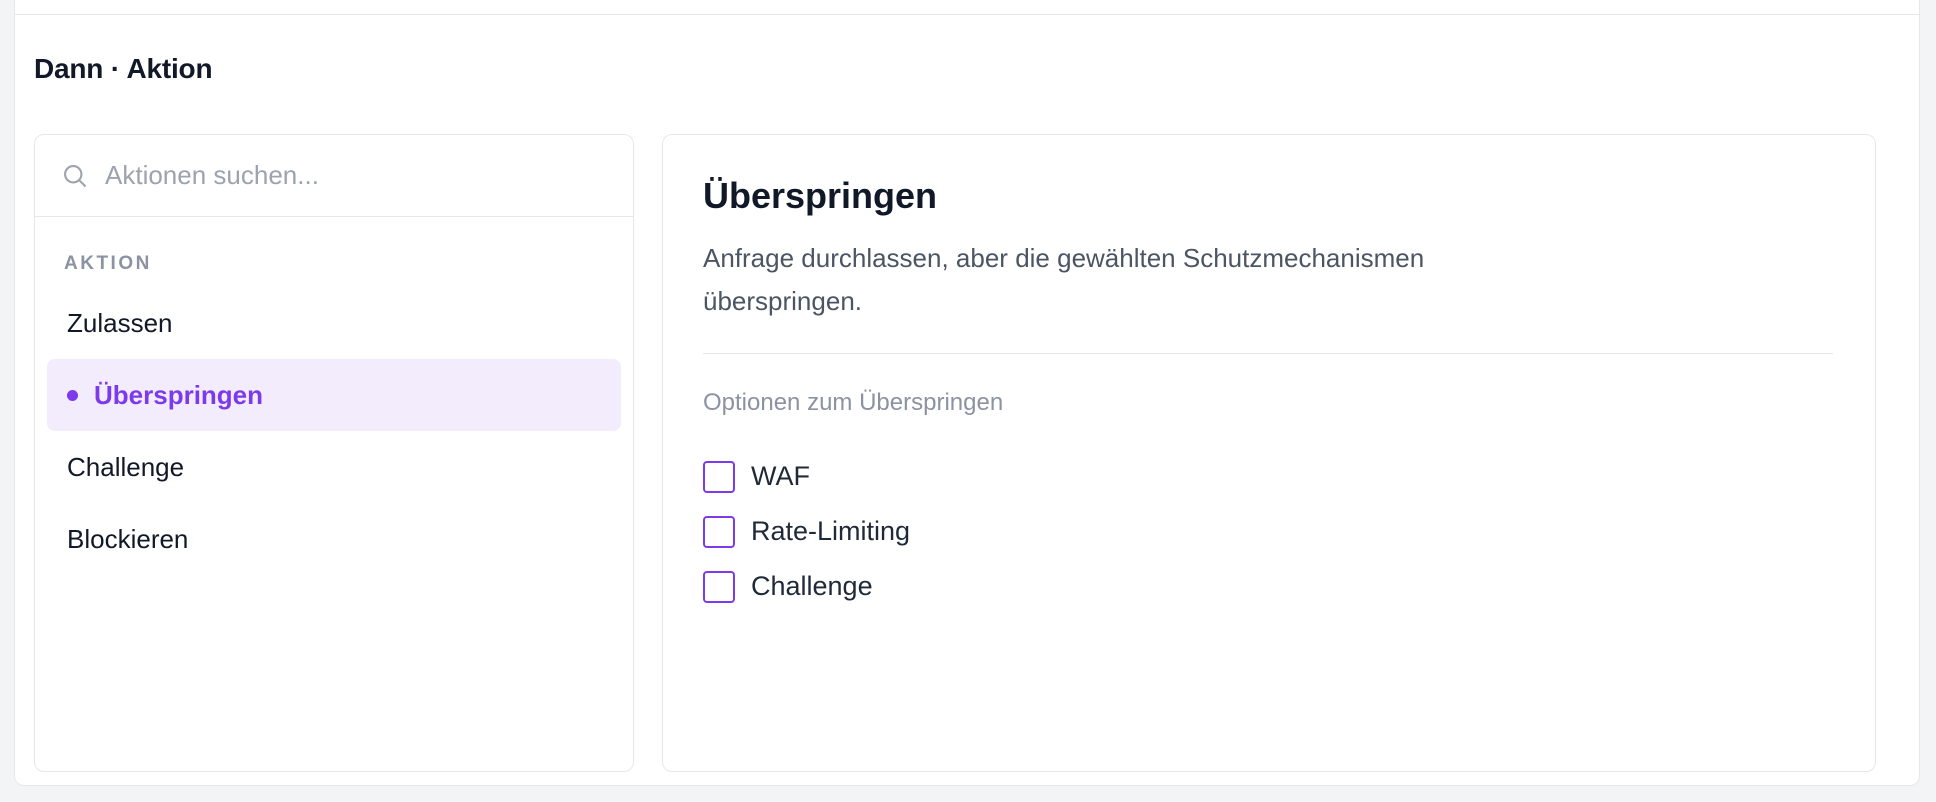  Describe the element at coordinates (719, 531) in the screenshot. I see `checkbox-rate-limiting` at that location.